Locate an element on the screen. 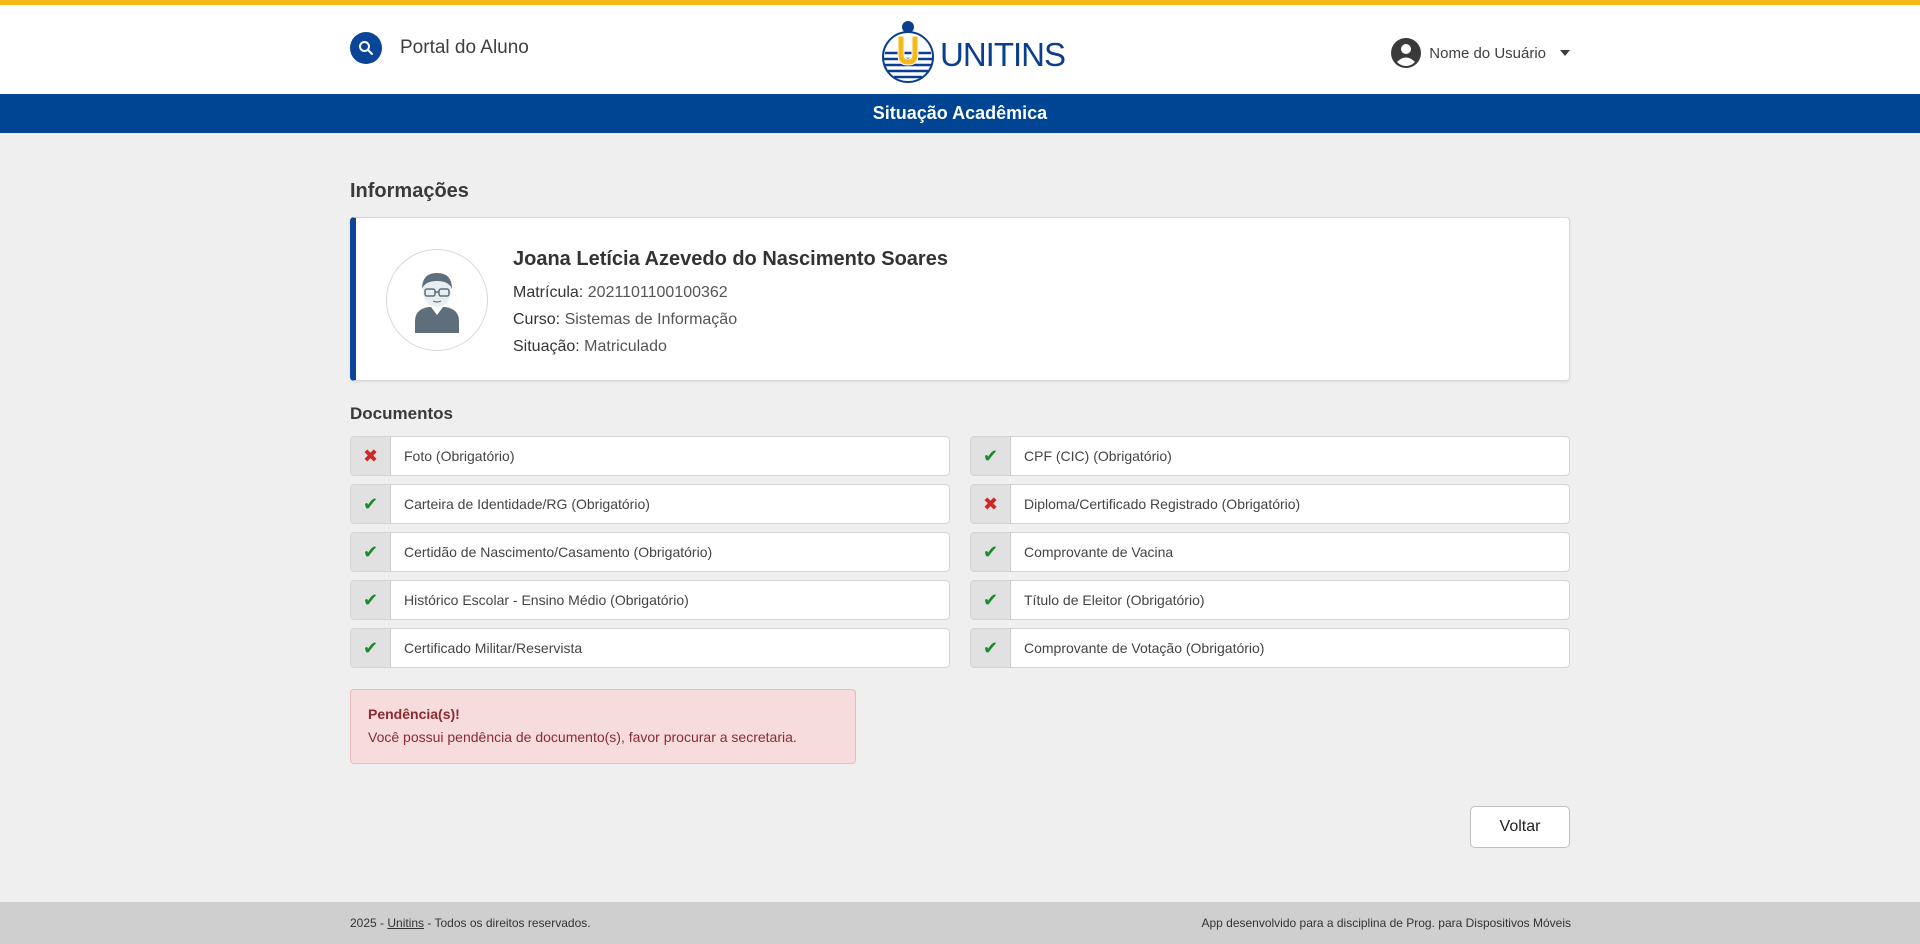  document-label: Foto (Obrigatório) is located at coordinates (459, 456).